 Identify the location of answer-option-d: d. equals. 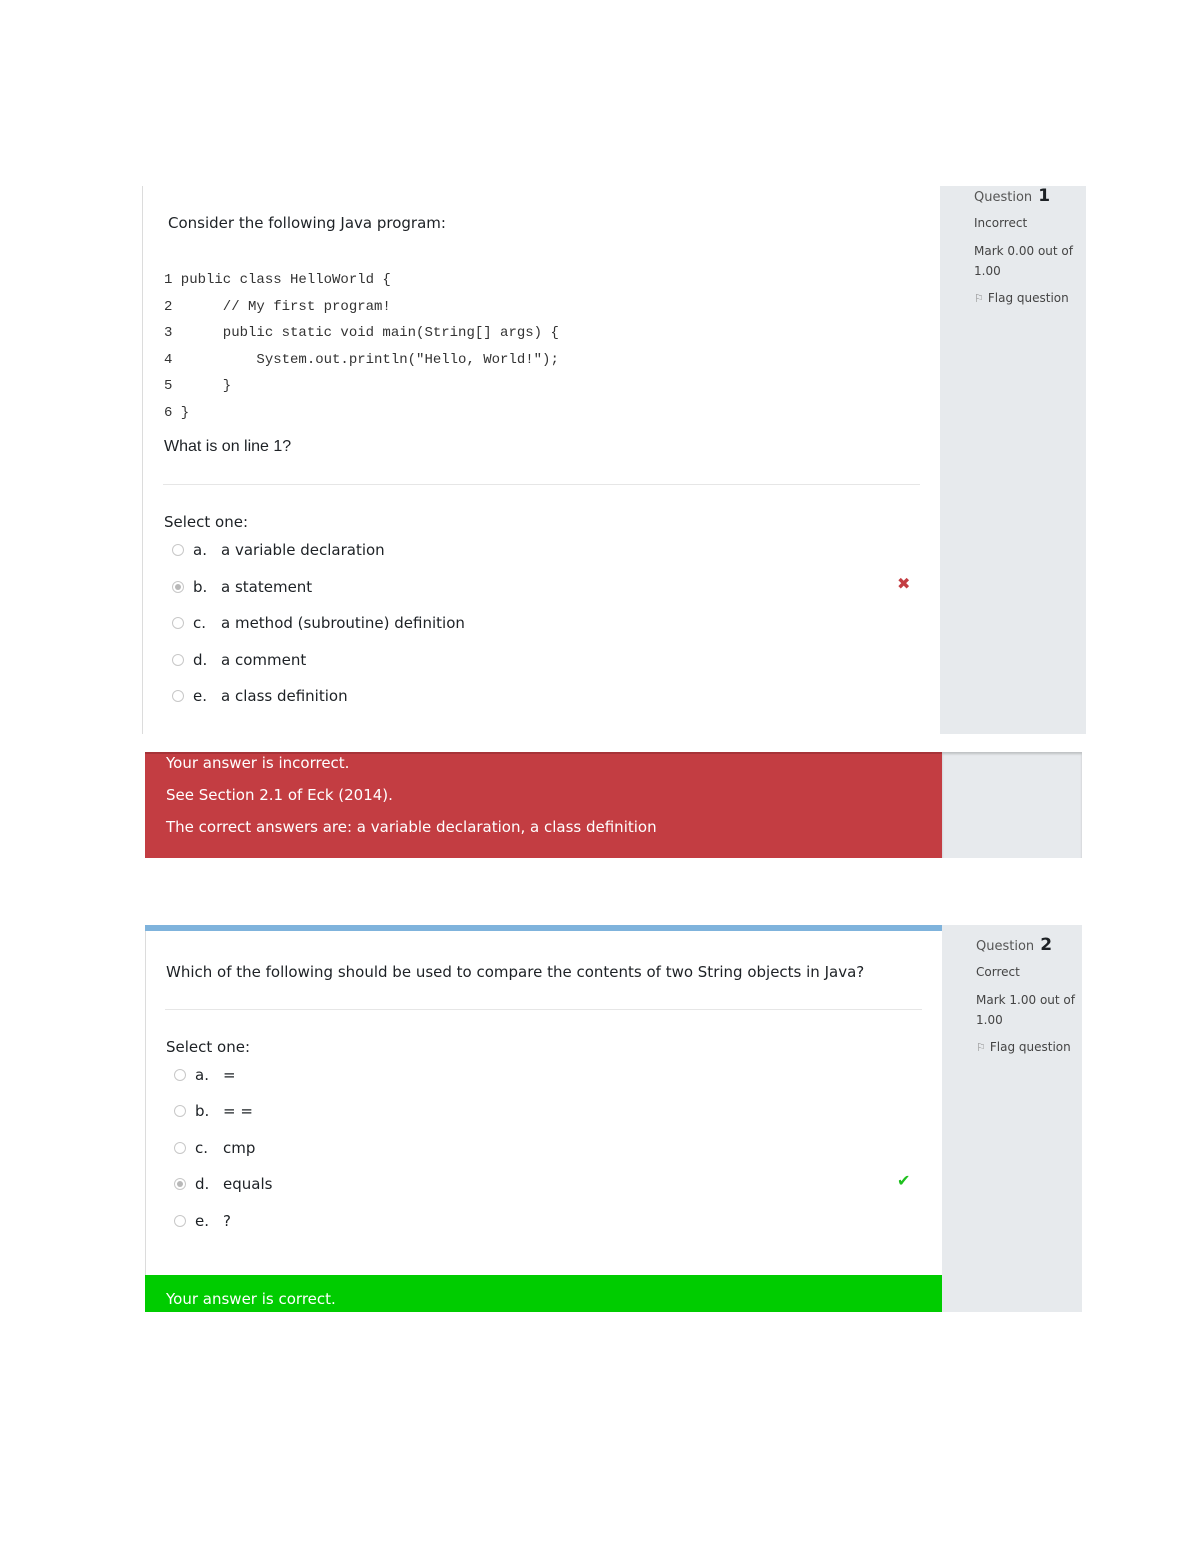
(223, 1184).